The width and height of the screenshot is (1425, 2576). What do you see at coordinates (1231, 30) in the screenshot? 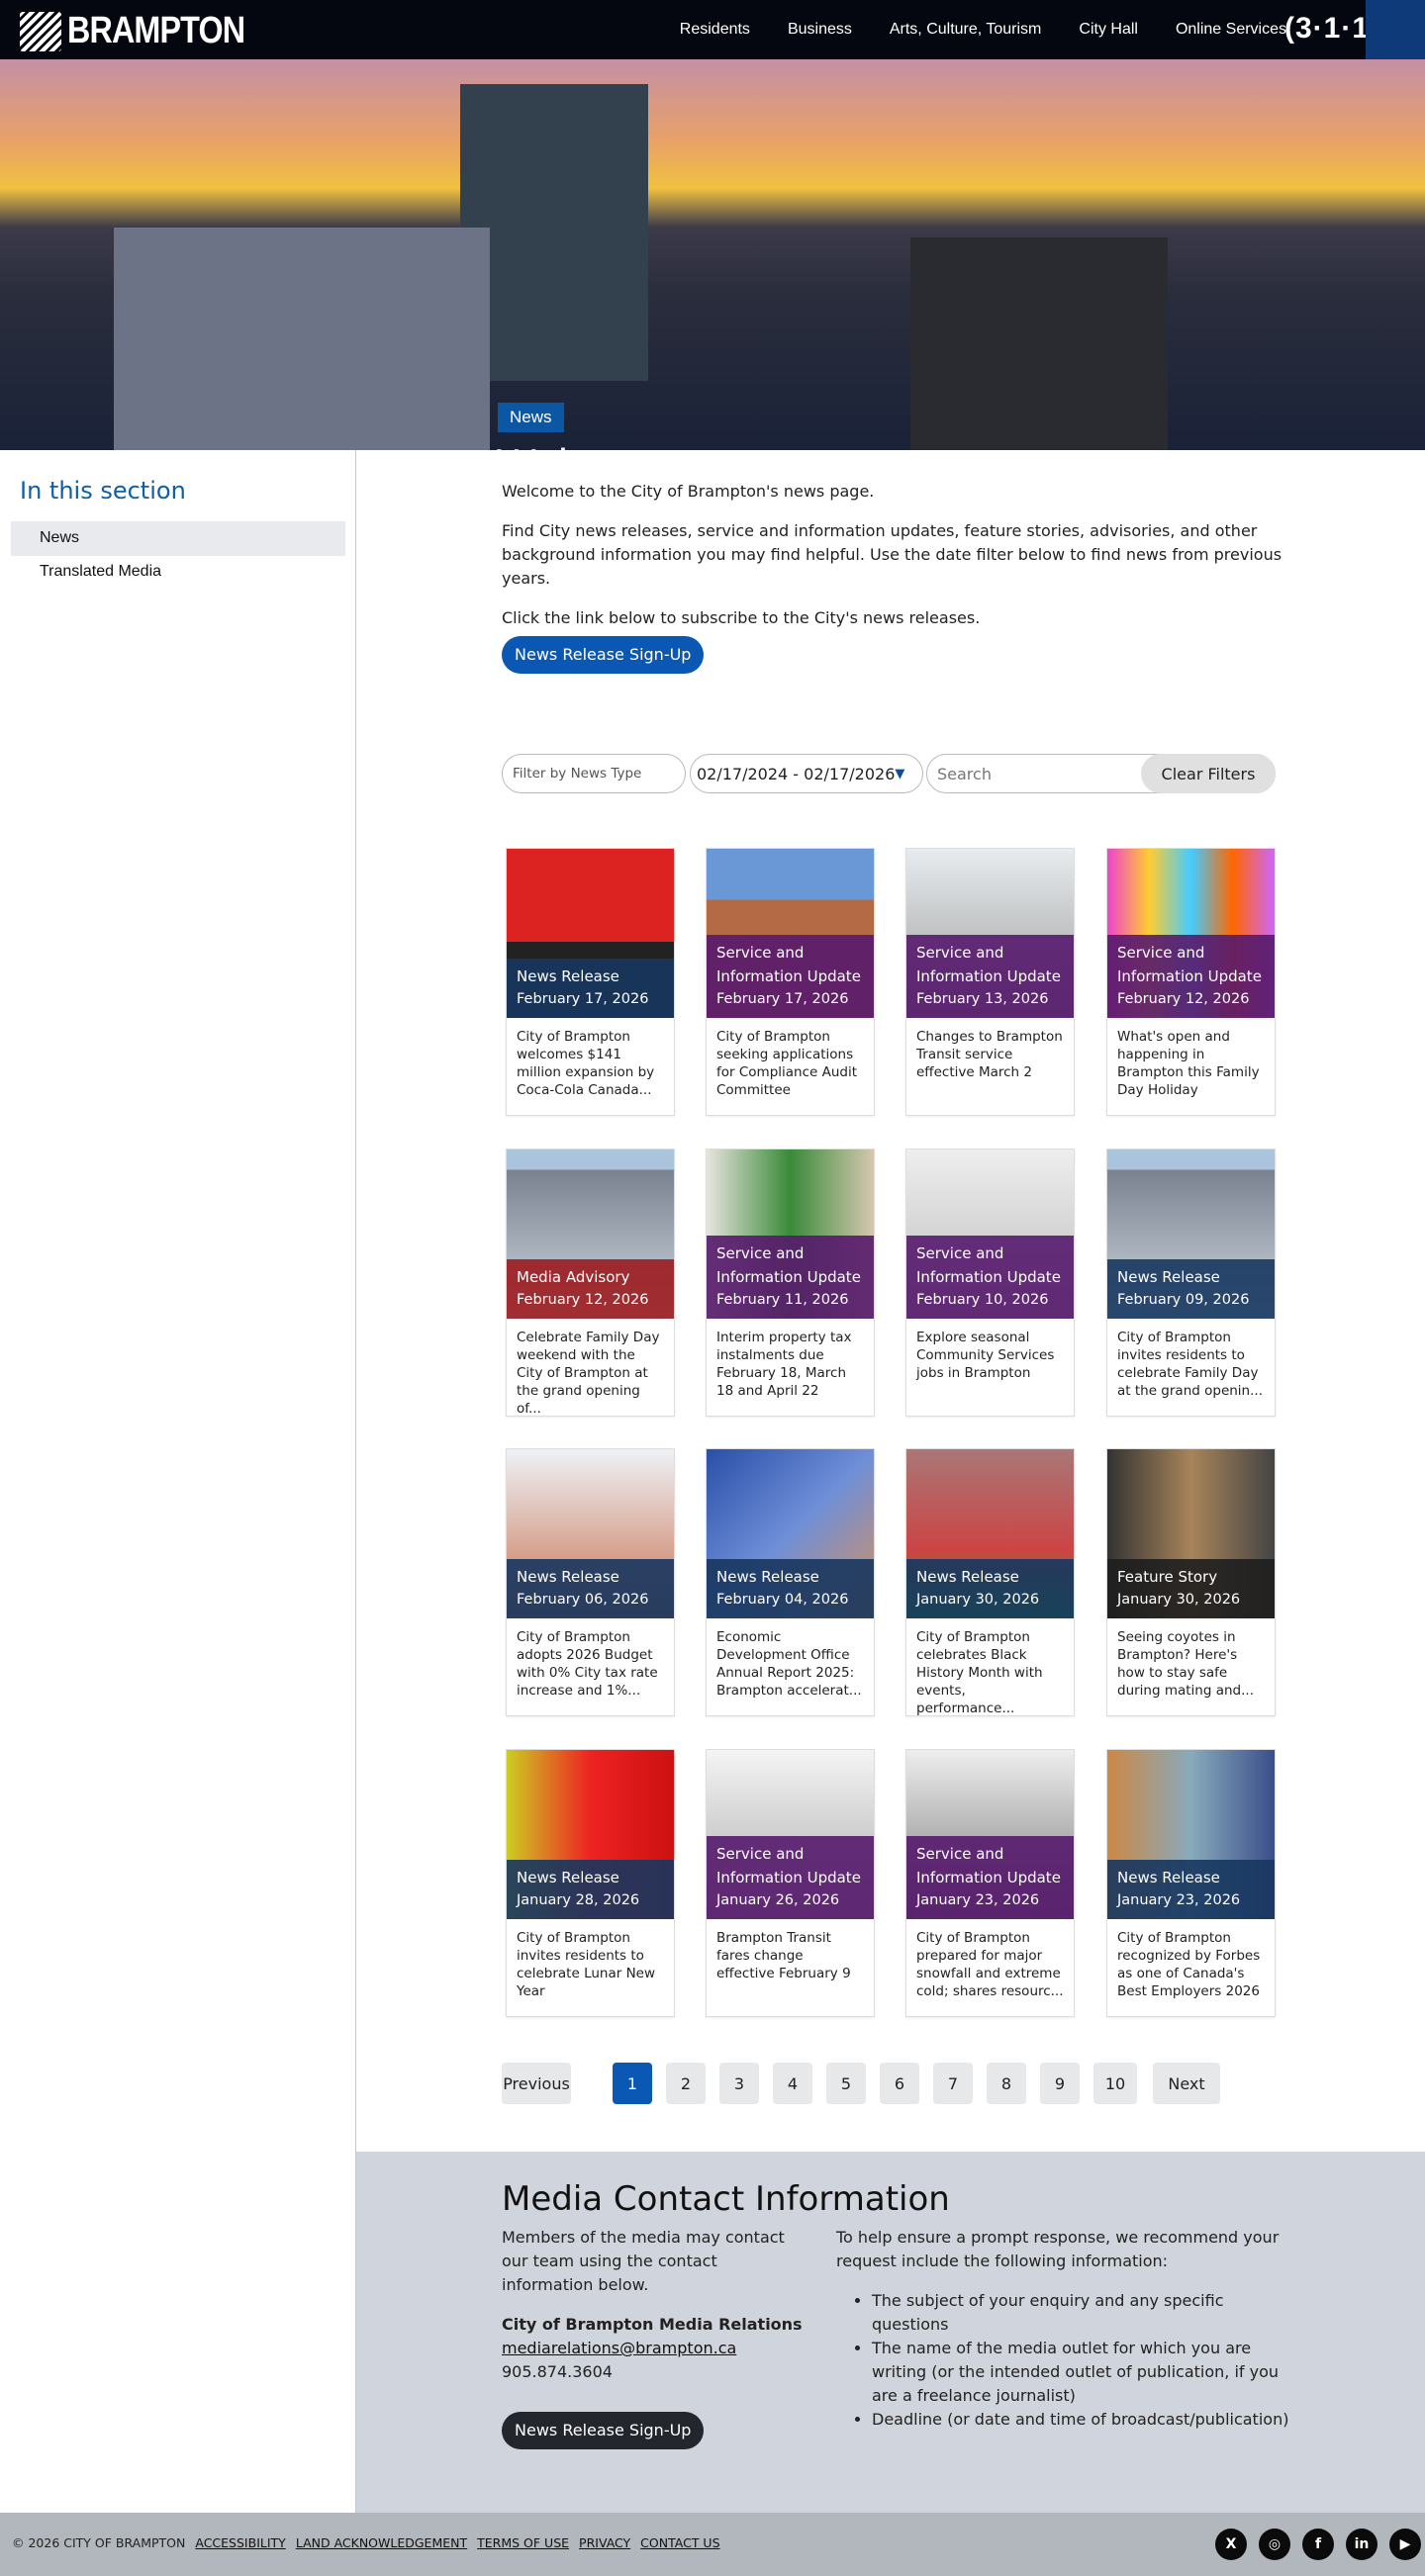
I see `nav-online-services: Online Services` at bounding box center [1231, 30].